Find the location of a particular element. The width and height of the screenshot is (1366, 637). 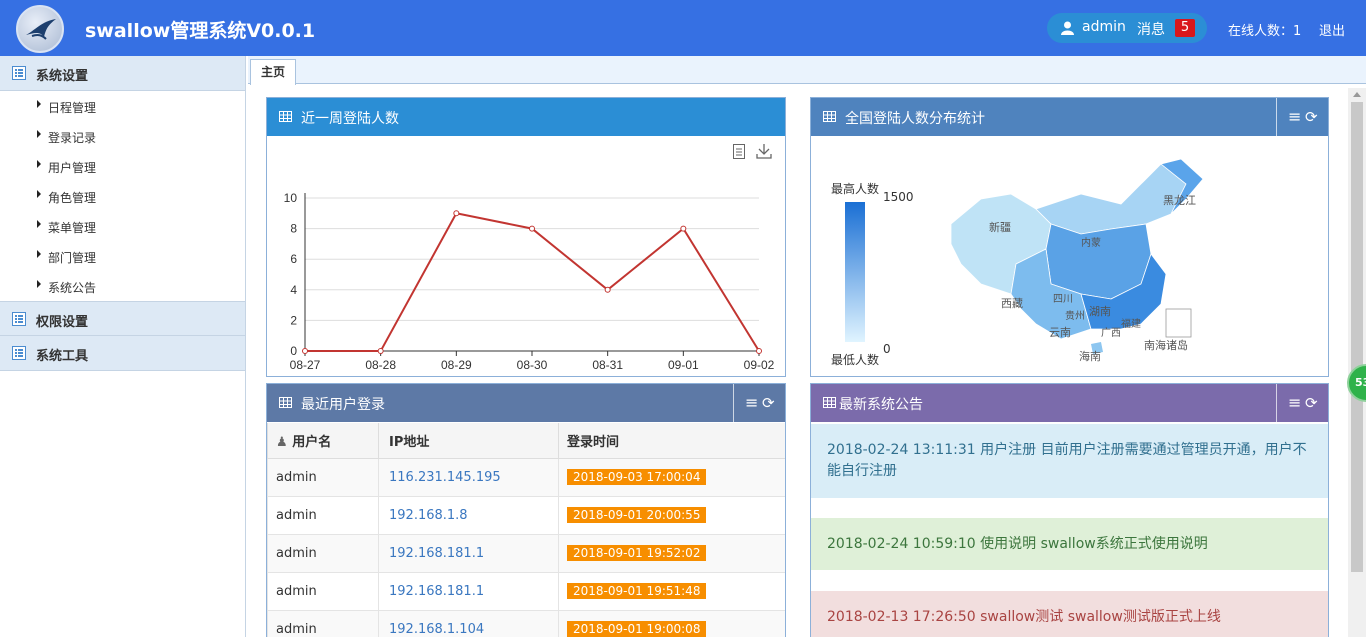

y-tick-label: 6 is located at coordinates (293, 259).